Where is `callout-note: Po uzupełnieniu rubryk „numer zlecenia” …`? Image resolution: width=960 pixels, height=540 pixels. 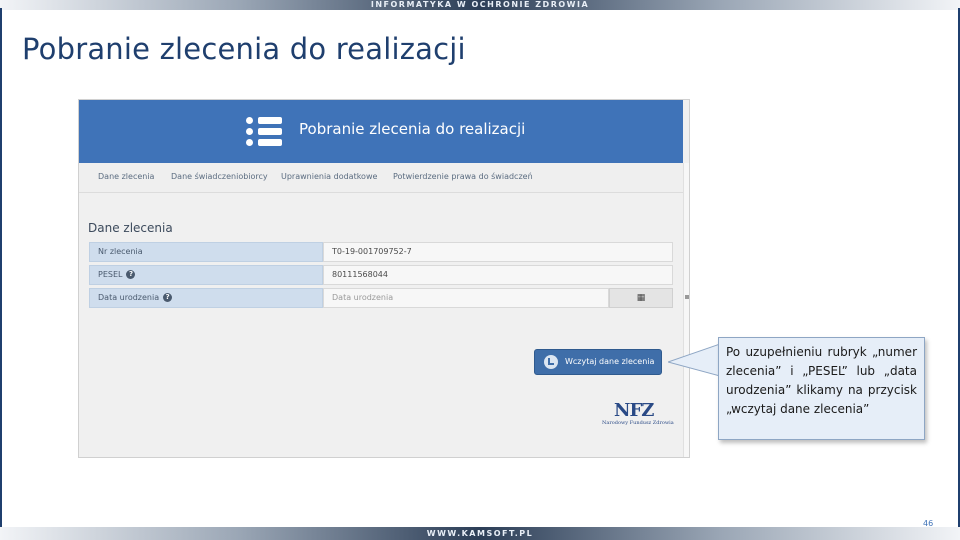 callout-note: Po uzupełnieniu rubryk „numer zlecenia” … is located at coordinates (821, 388).